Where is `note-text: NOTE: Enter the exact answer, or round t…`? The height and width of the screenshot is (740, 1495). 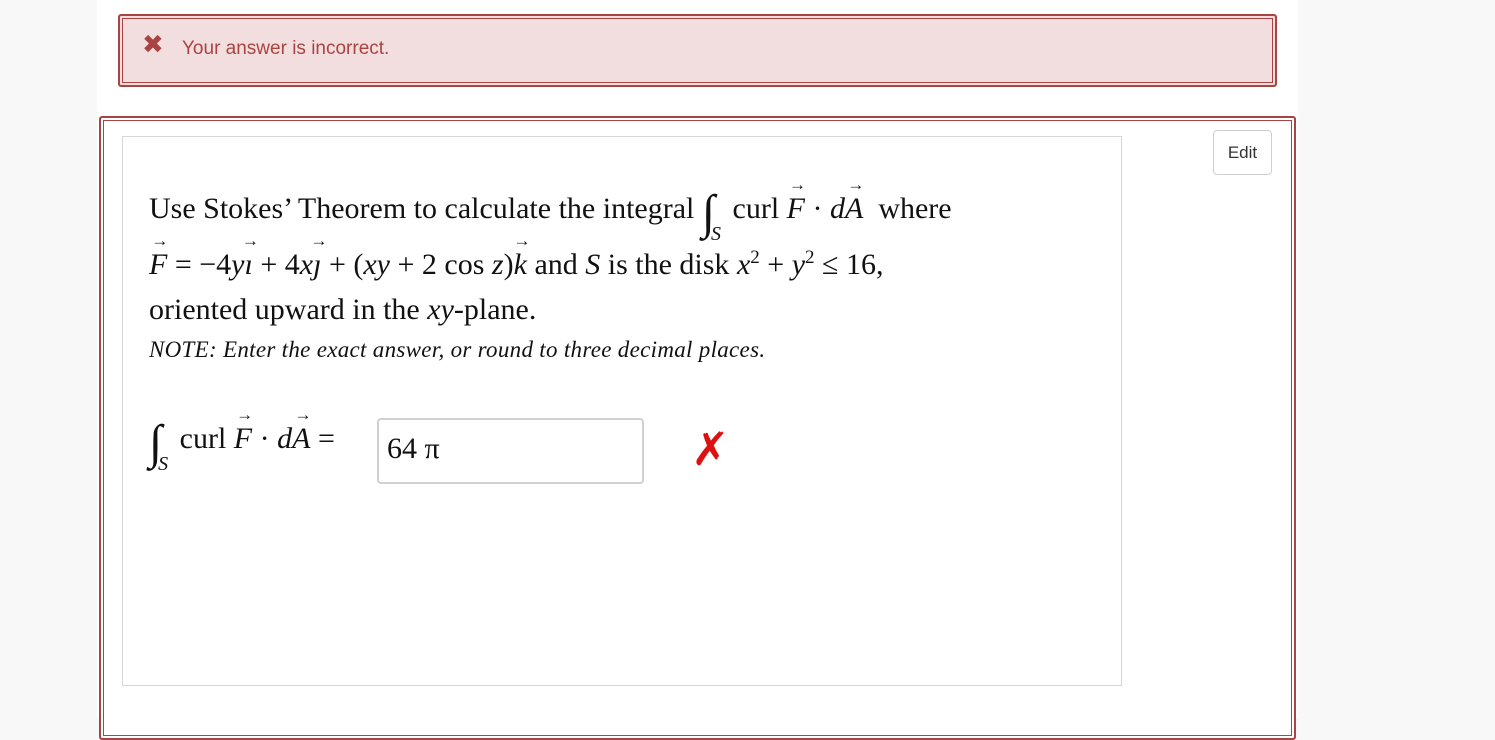 note-text: NOTE: Enter the exact answer, or round t… is located at coordinates (457, 349).